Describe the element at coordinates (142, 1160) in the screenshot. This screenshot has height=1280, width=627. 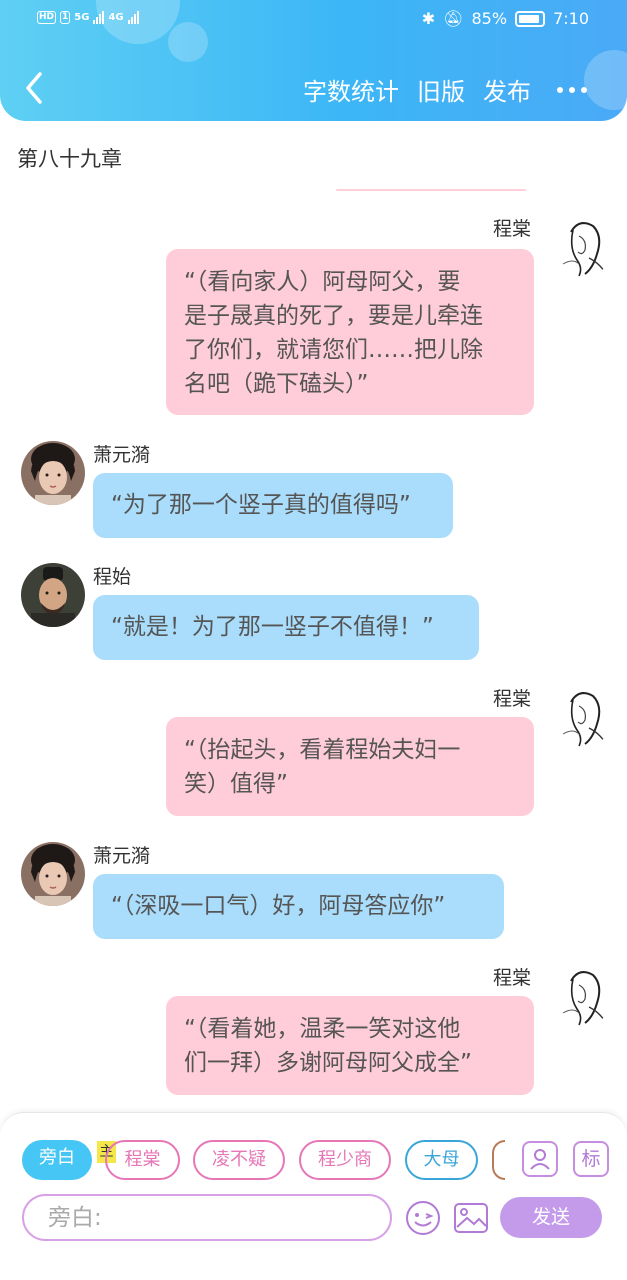
I see `chip-cheng-tang: 程棠` at that location.